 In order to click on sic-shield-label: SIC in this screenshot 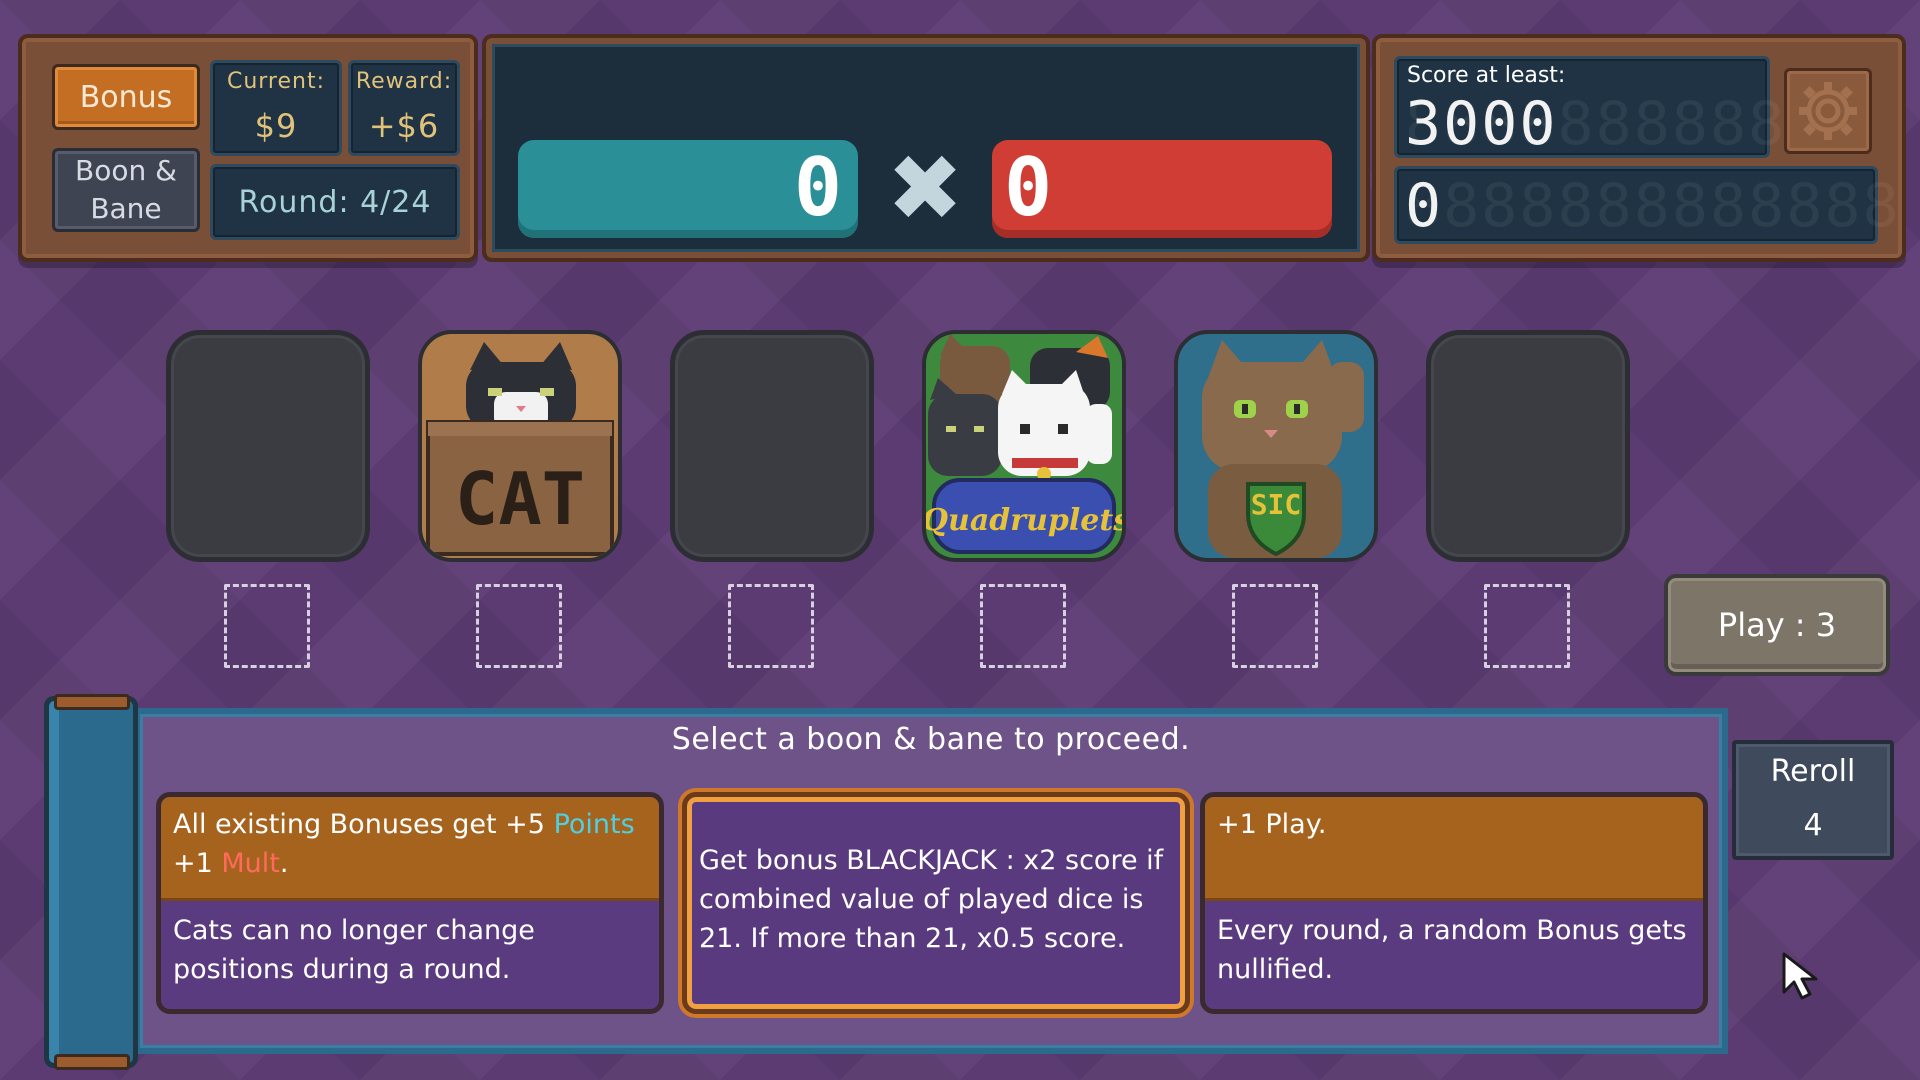, I will do `click(1276, 504)`.